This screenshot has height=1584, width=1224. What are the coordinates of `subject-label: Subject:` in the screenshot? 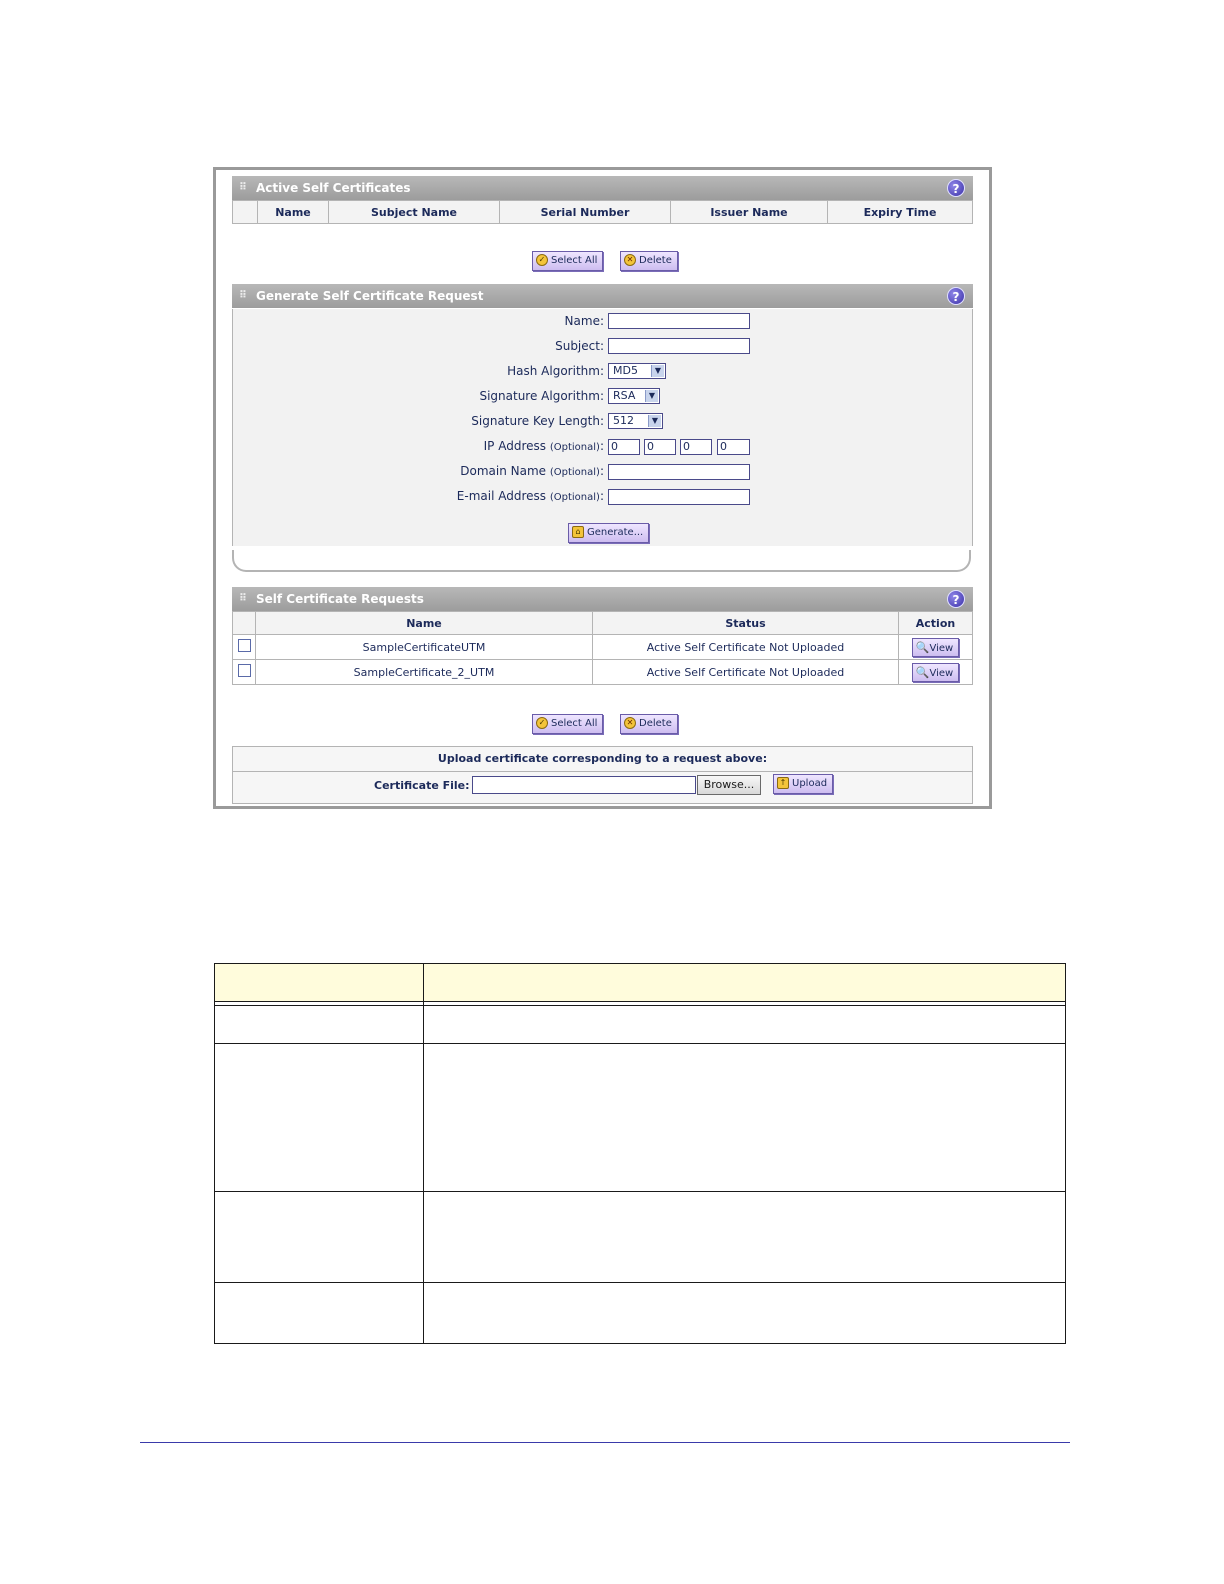 It's located at (579, 346).